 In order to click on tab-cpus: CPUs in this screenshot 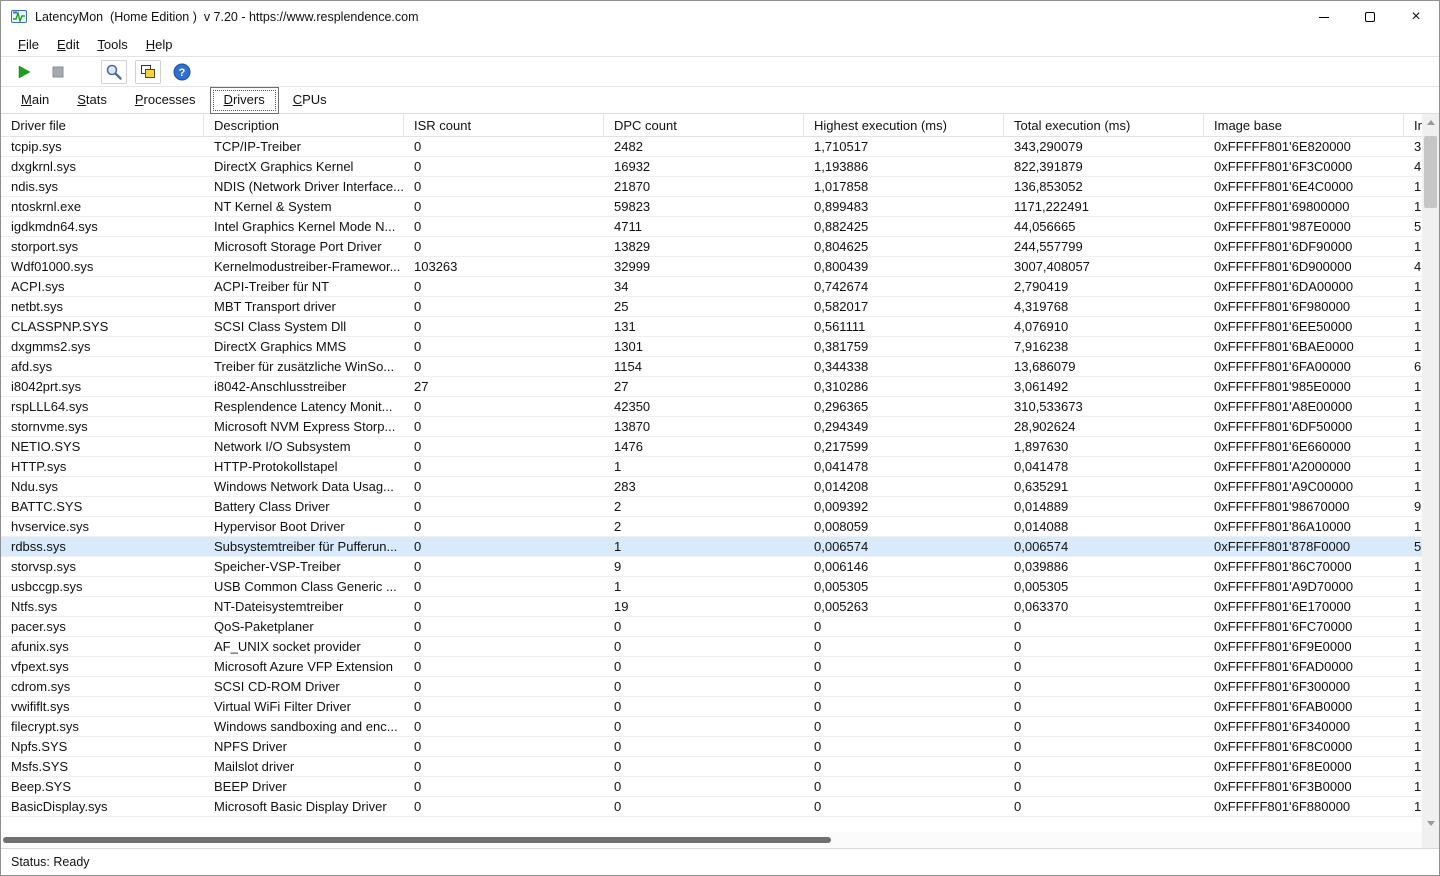, I will do `click(310, 100)`.